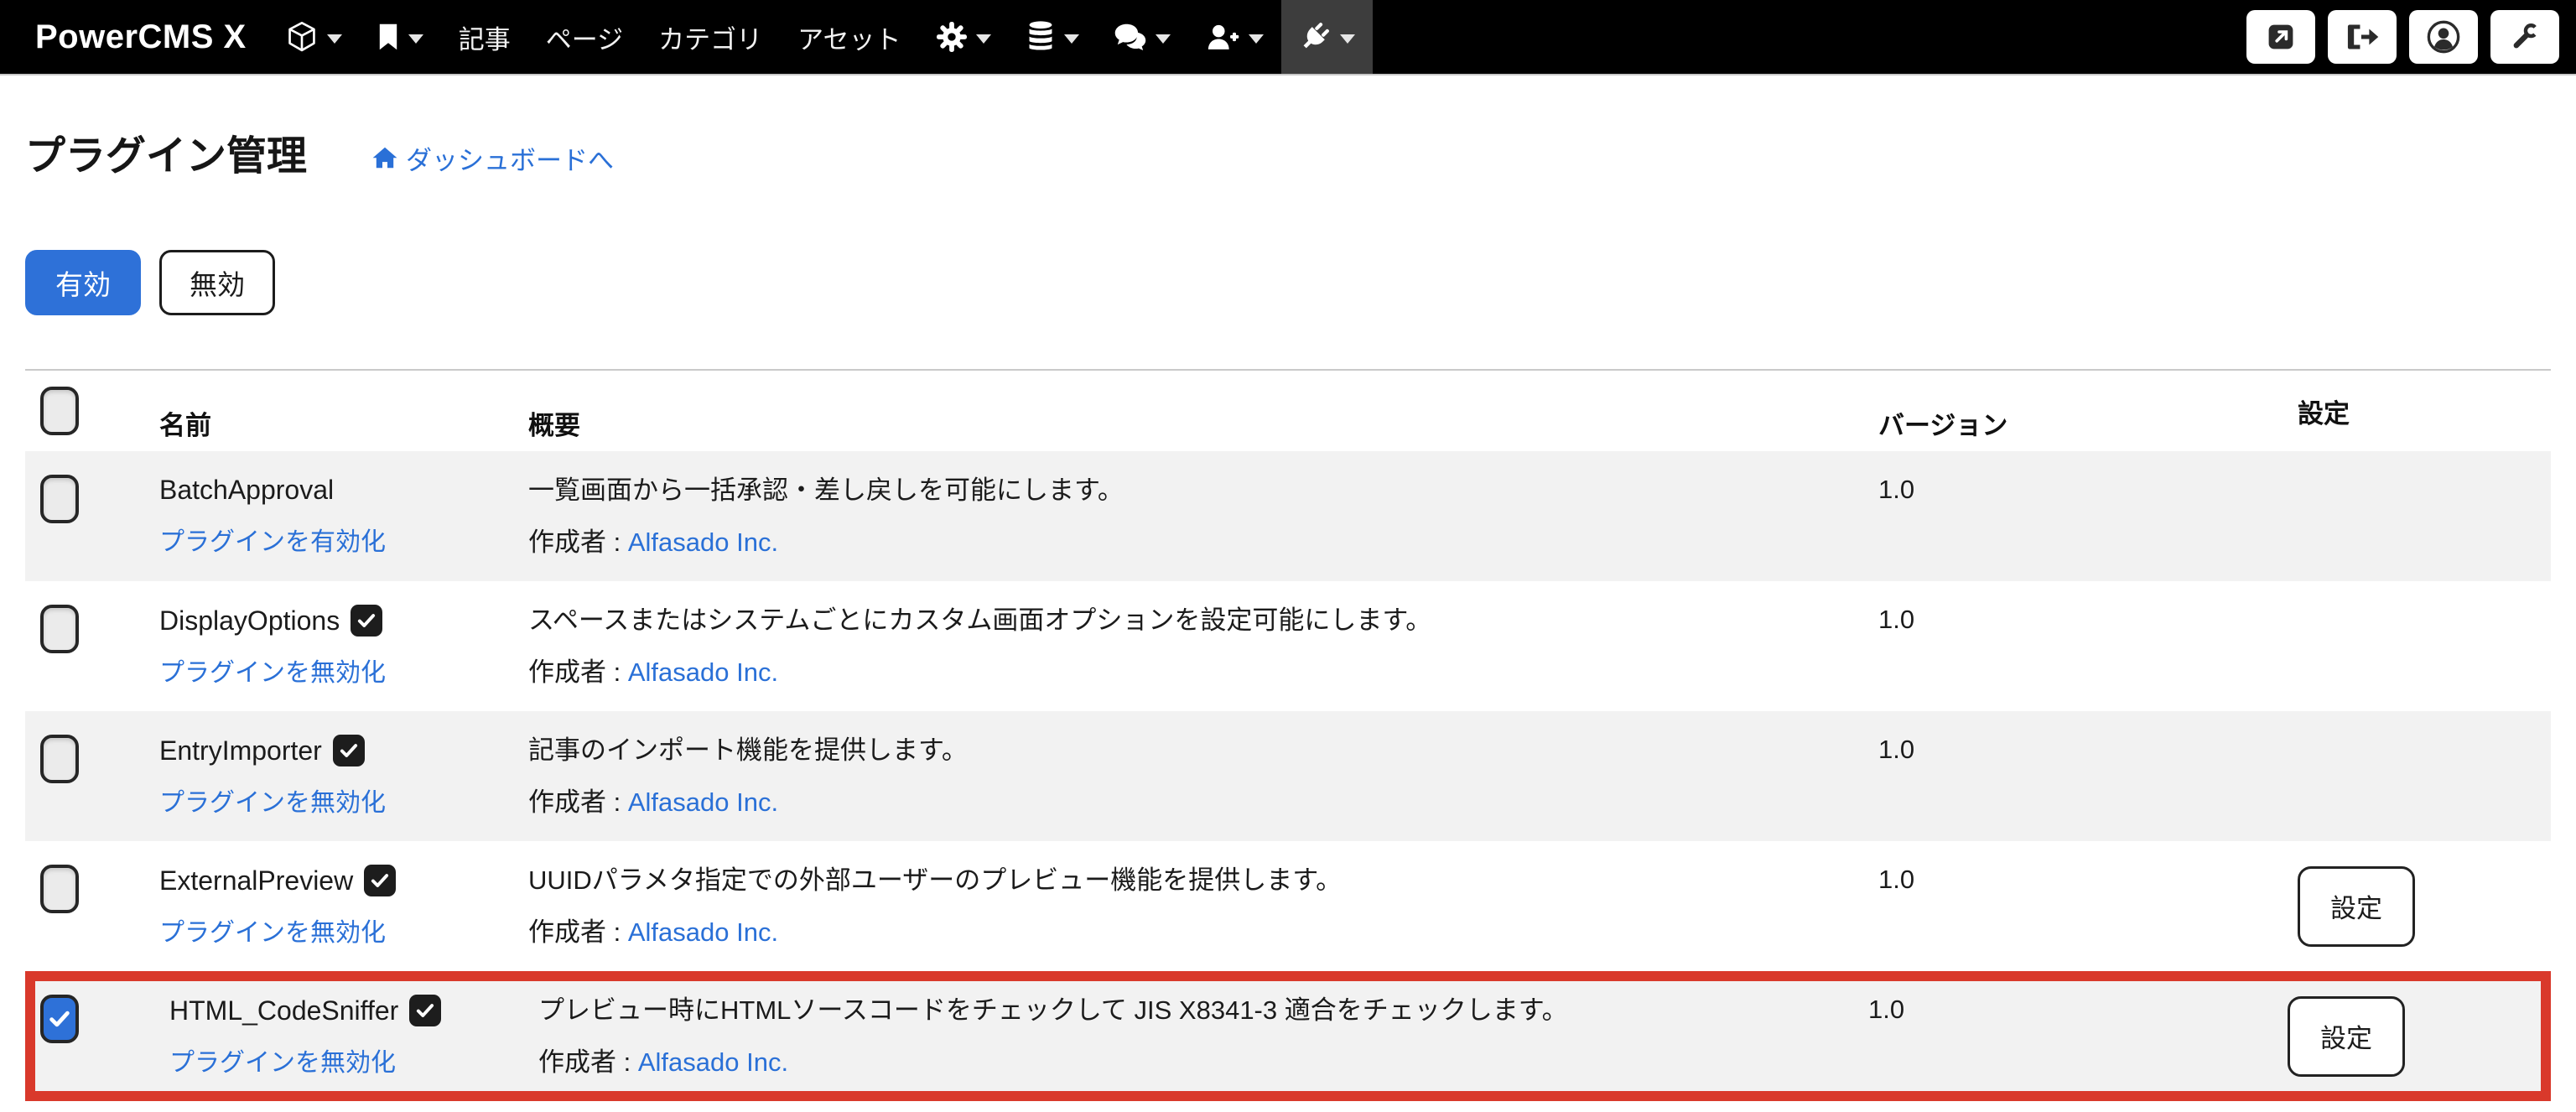 The image size is (2576, 1112). What do you see at coordinates (240, 750) in the screenshot?
I see `plugin-name: EntryImporter` at bounding box center [240, 750].